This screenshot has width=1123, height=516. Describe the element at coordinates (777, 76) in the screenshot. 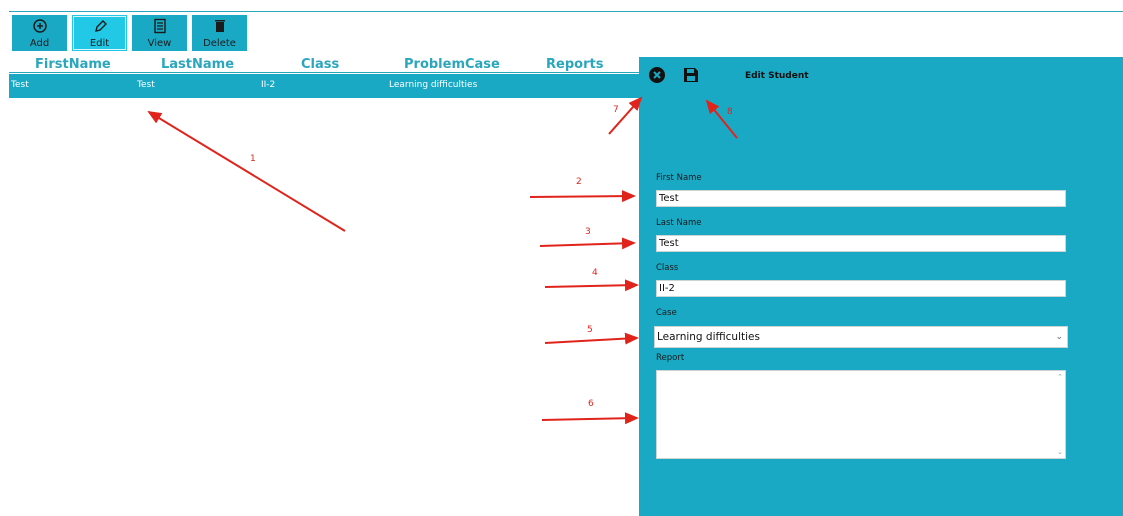

I see `panel-title: Edit Student` at that location.